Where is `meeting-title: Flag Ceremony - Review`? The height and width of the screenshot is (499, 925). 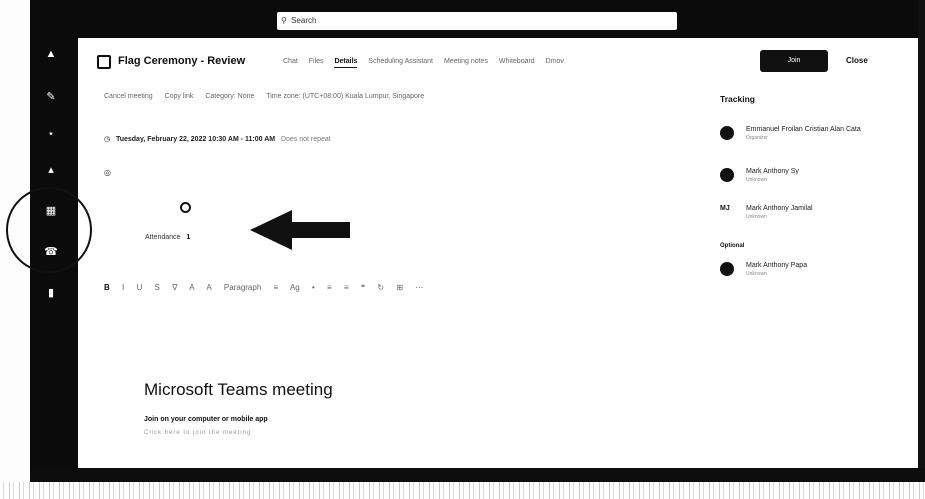
meeting-title: Flag Ceremony - Review is located at coordinates (182, 61).